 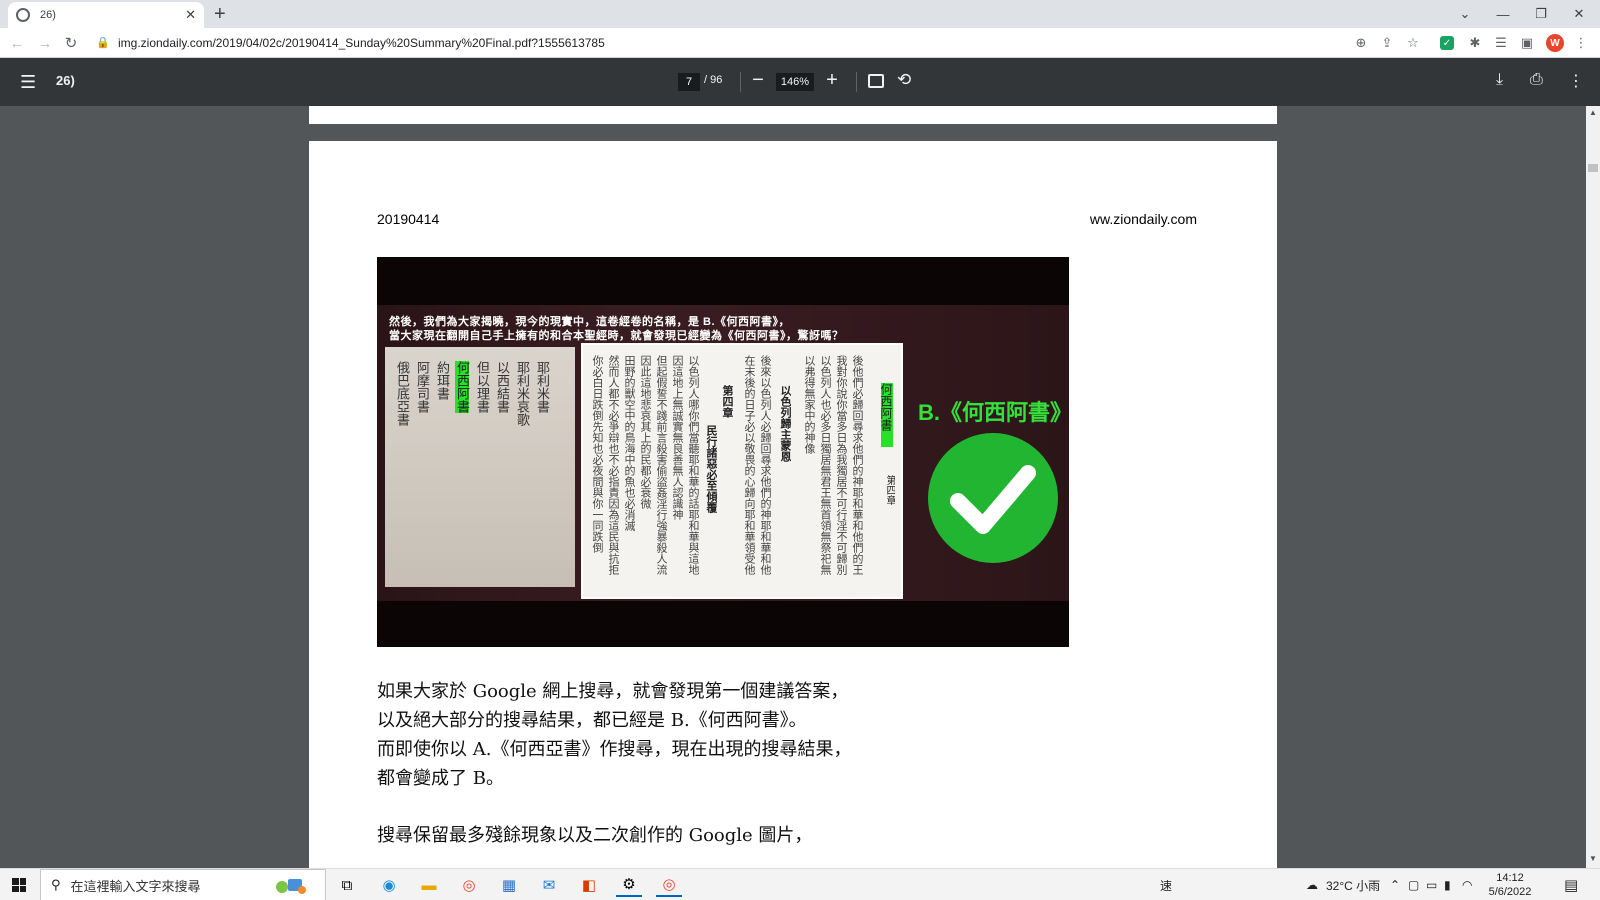 What do you see at coordinates (469, 885) in the screenshot?
I see `chrome-pinned-icon: ◎` at bounding box center [469, 885].